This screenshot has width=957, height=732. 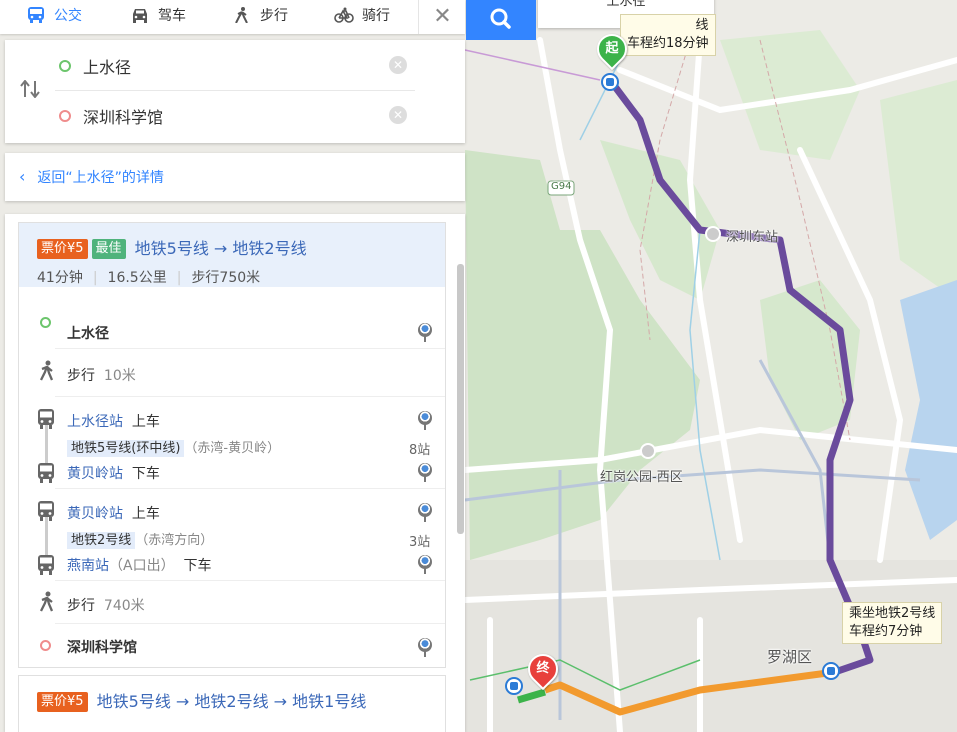 I want to click on search-button, so click(x=501, y=20).